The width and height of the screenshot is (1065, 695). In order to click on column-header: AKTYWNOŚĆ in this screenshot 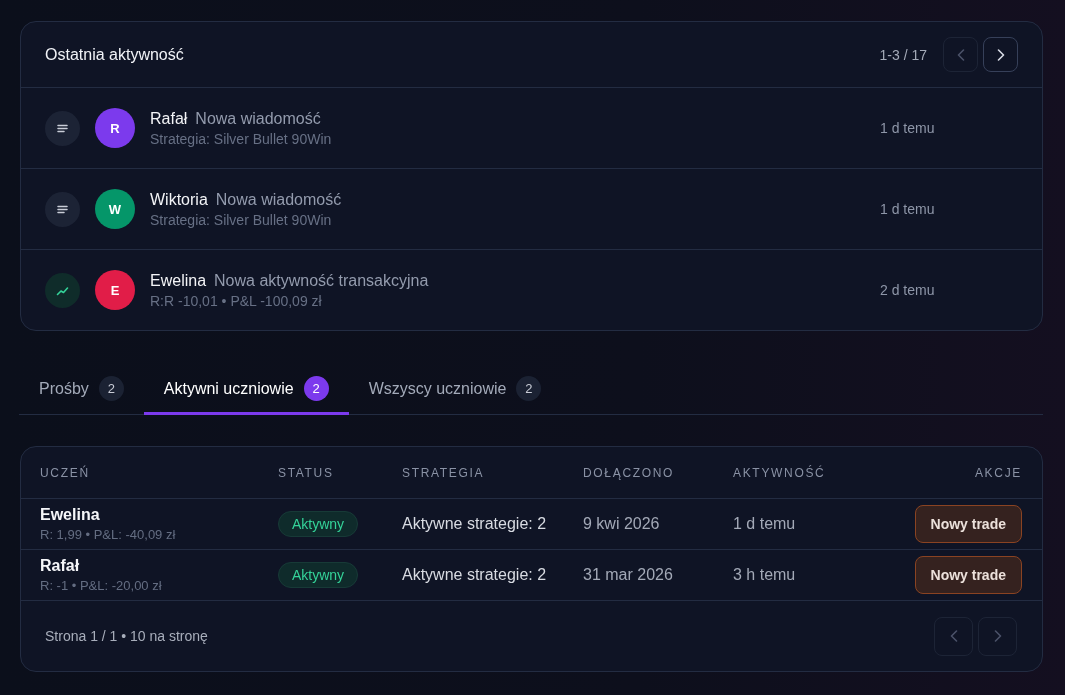, I will do `click(779, 472)`.